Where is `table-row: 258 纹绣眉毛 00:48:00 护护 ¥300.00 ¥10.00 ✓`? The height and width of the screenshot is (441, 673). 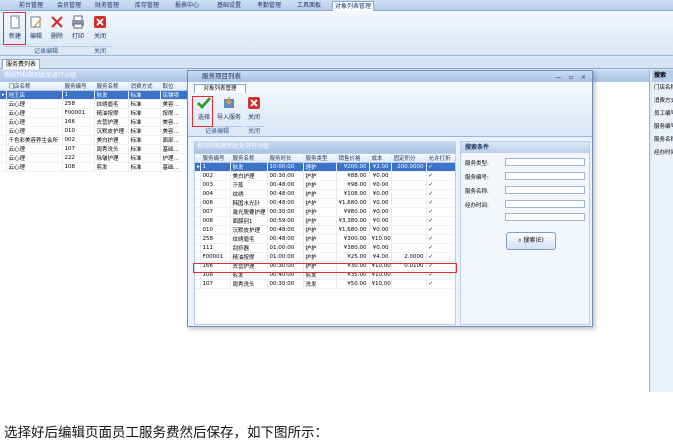 table-row: 258 纹绣眉毛 00:48:00 护护 ¥300.00 ¥10.00 ✓ is located at coordinates (325, 239).